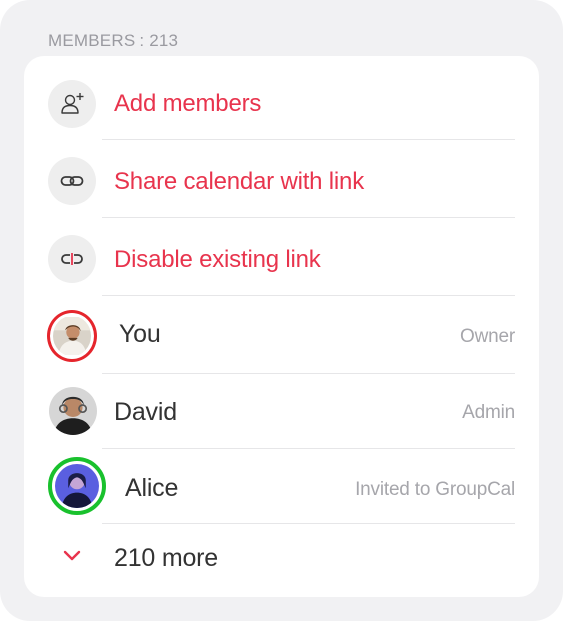 The image size is (563, 621). I want to click on chevron-down-icon, so click(72, 556).